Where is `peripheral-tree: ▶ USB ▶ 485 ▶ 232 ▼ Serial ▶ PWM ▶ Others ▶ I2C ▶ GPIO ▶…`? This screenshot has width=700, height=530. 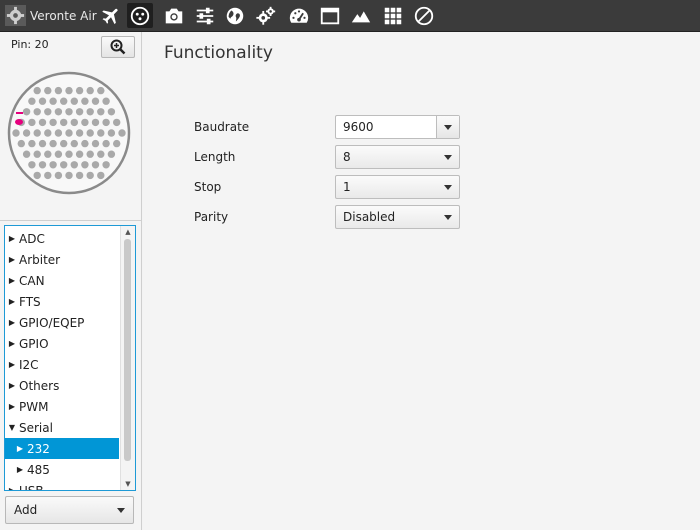 peripheral-tree: ▶ USB ▶ 485 ▶ 232 ▼ Serial ▶ PWM ▶ Others ▶ I2C ▶ GPIO ▶… is located at coordinates (70, 358).